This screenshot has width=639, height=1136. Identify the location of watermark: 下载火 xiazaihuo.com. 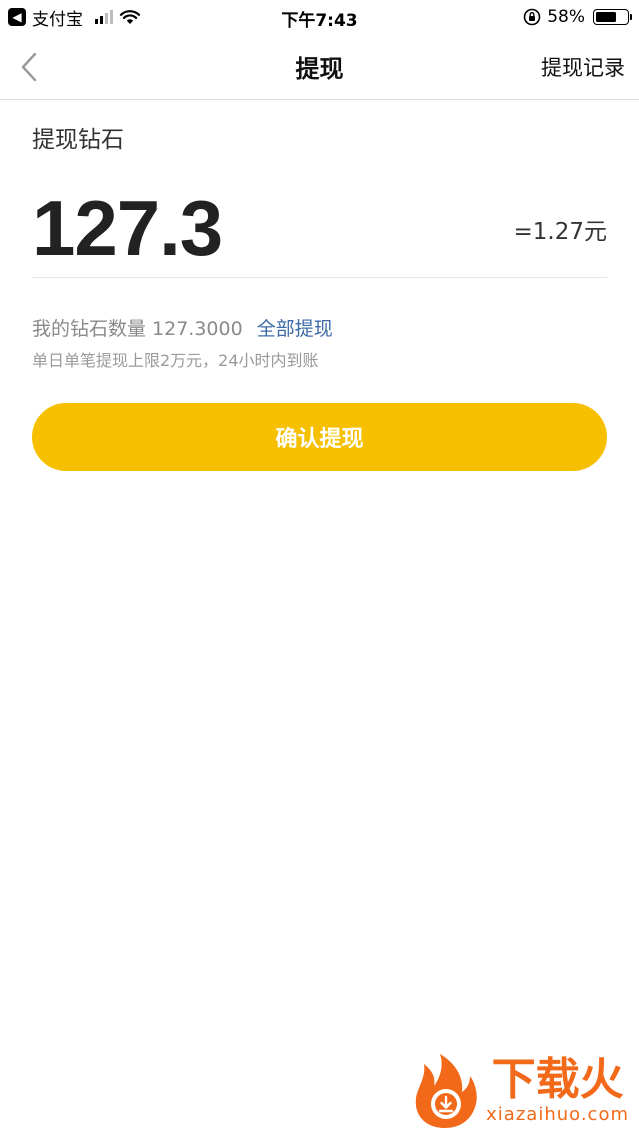
(519, 1091).